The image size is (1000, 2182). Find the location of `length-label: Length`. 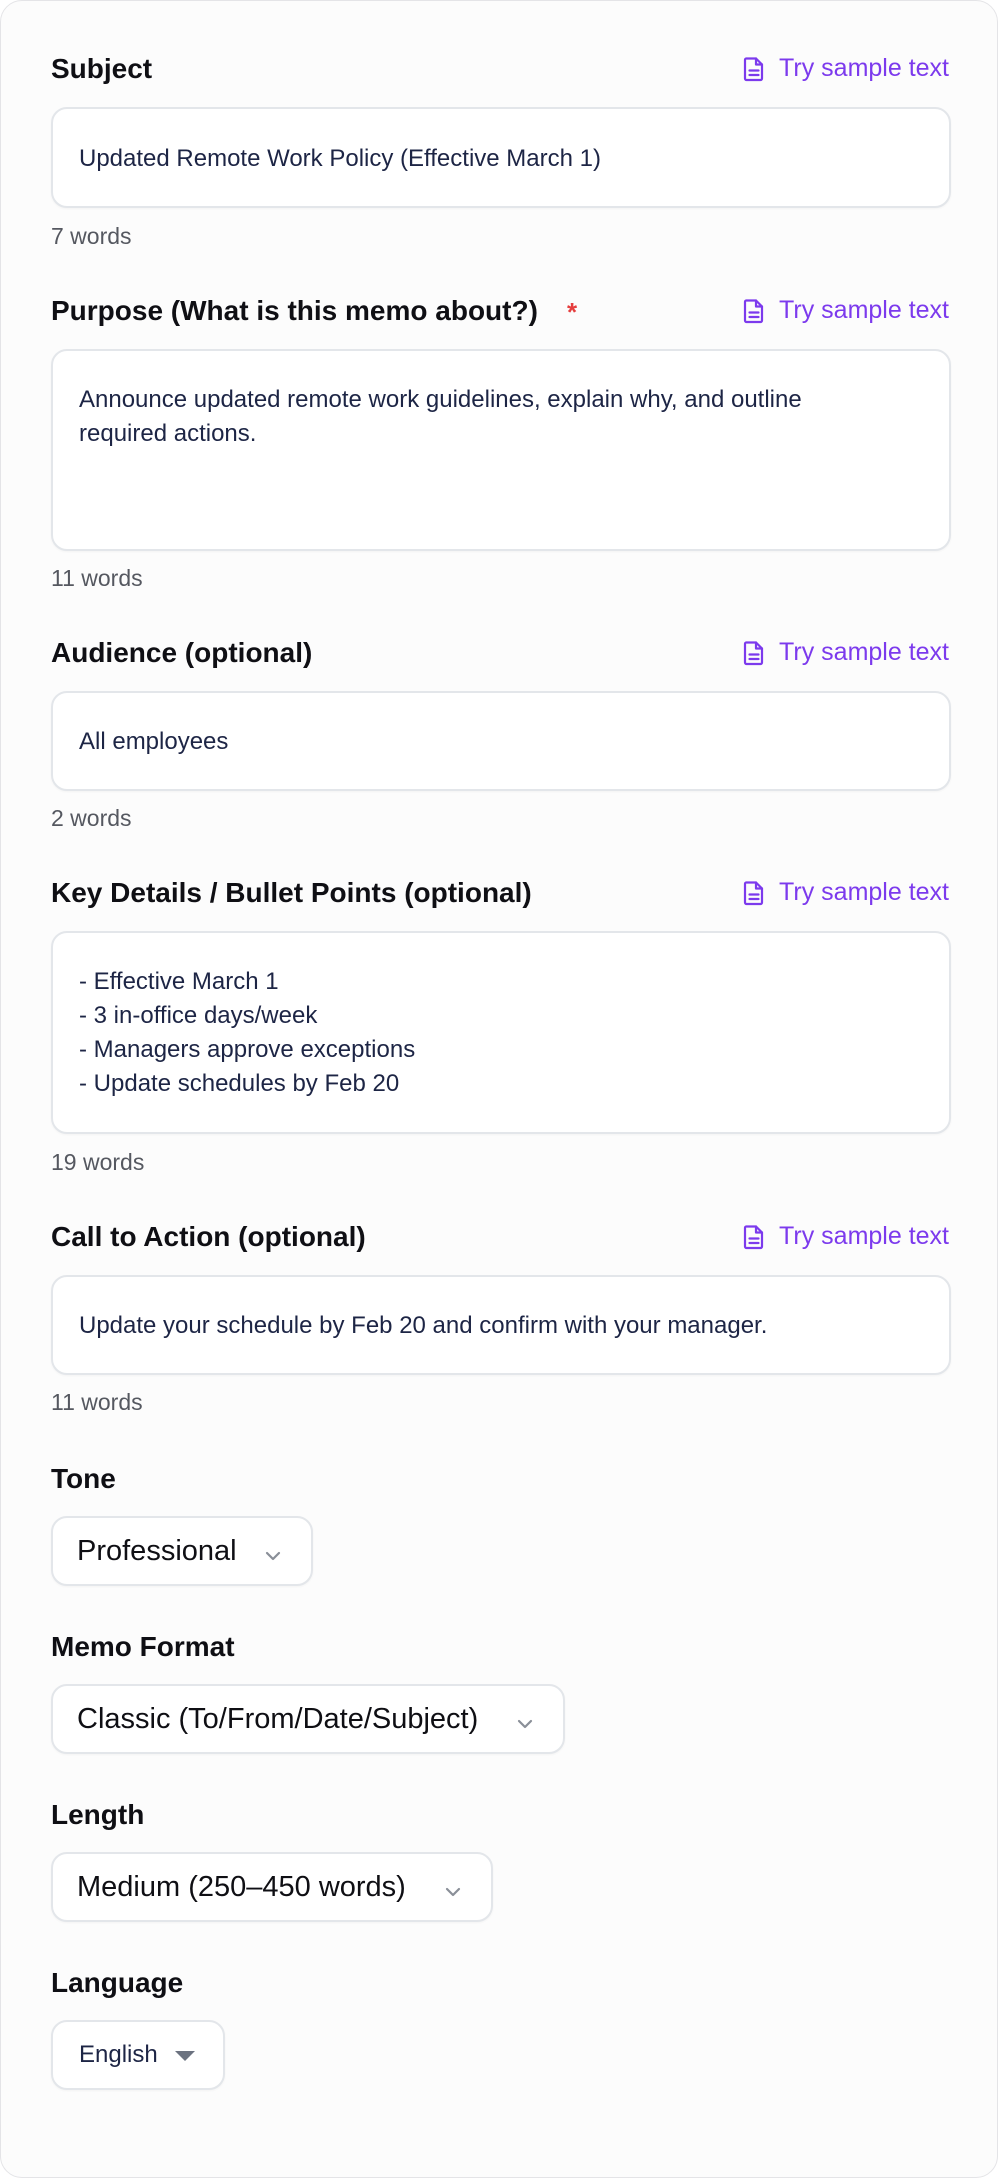

length-label: Length is located at coordinates (98, 1814).